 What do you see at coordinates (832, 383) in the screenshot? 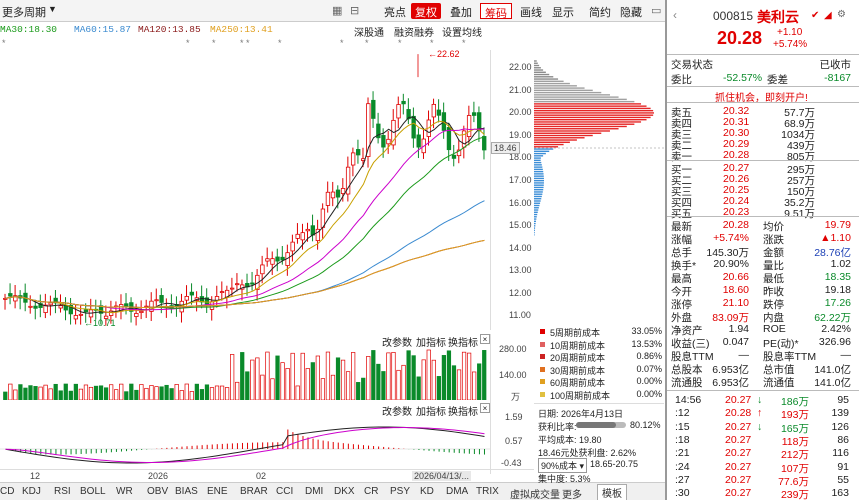
I see `quote-value: 141.0亿` at bounding box center [832, 383].